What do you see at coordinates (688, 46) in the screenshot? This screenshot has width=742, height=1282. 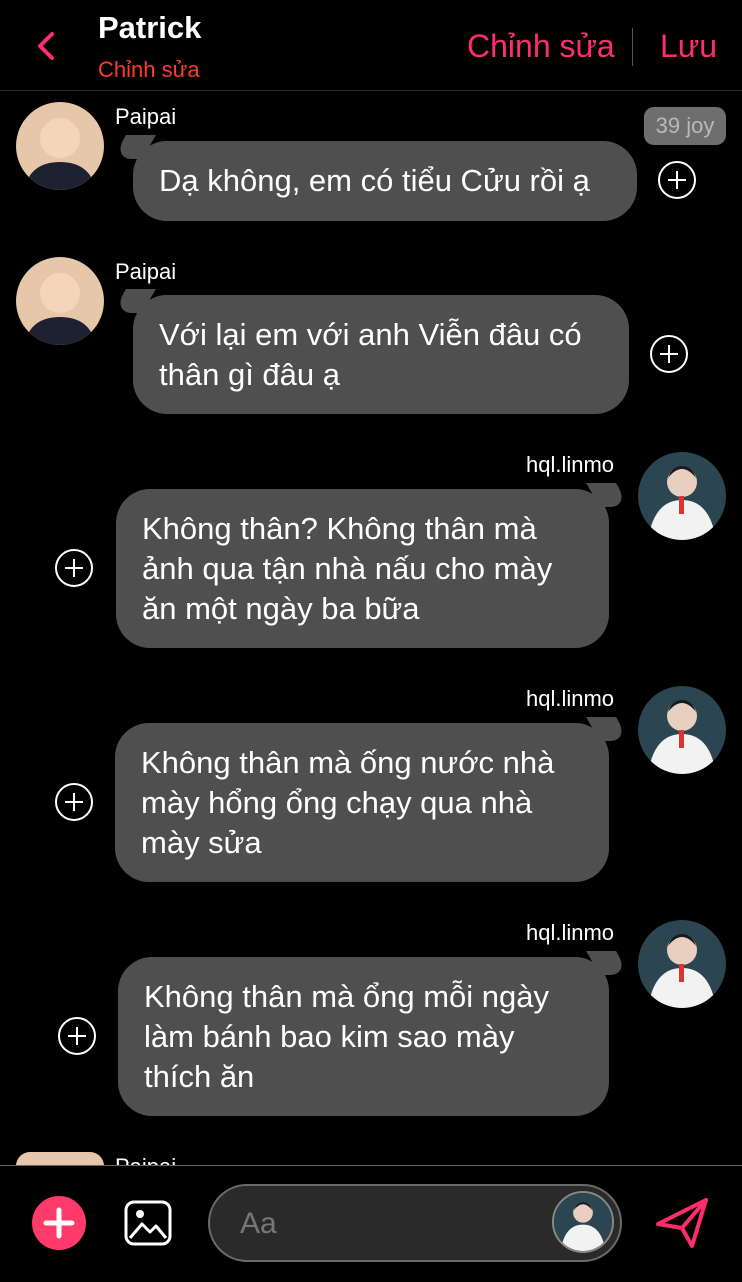 I see `save-button: Lưu` at bounding box center [688, 46].